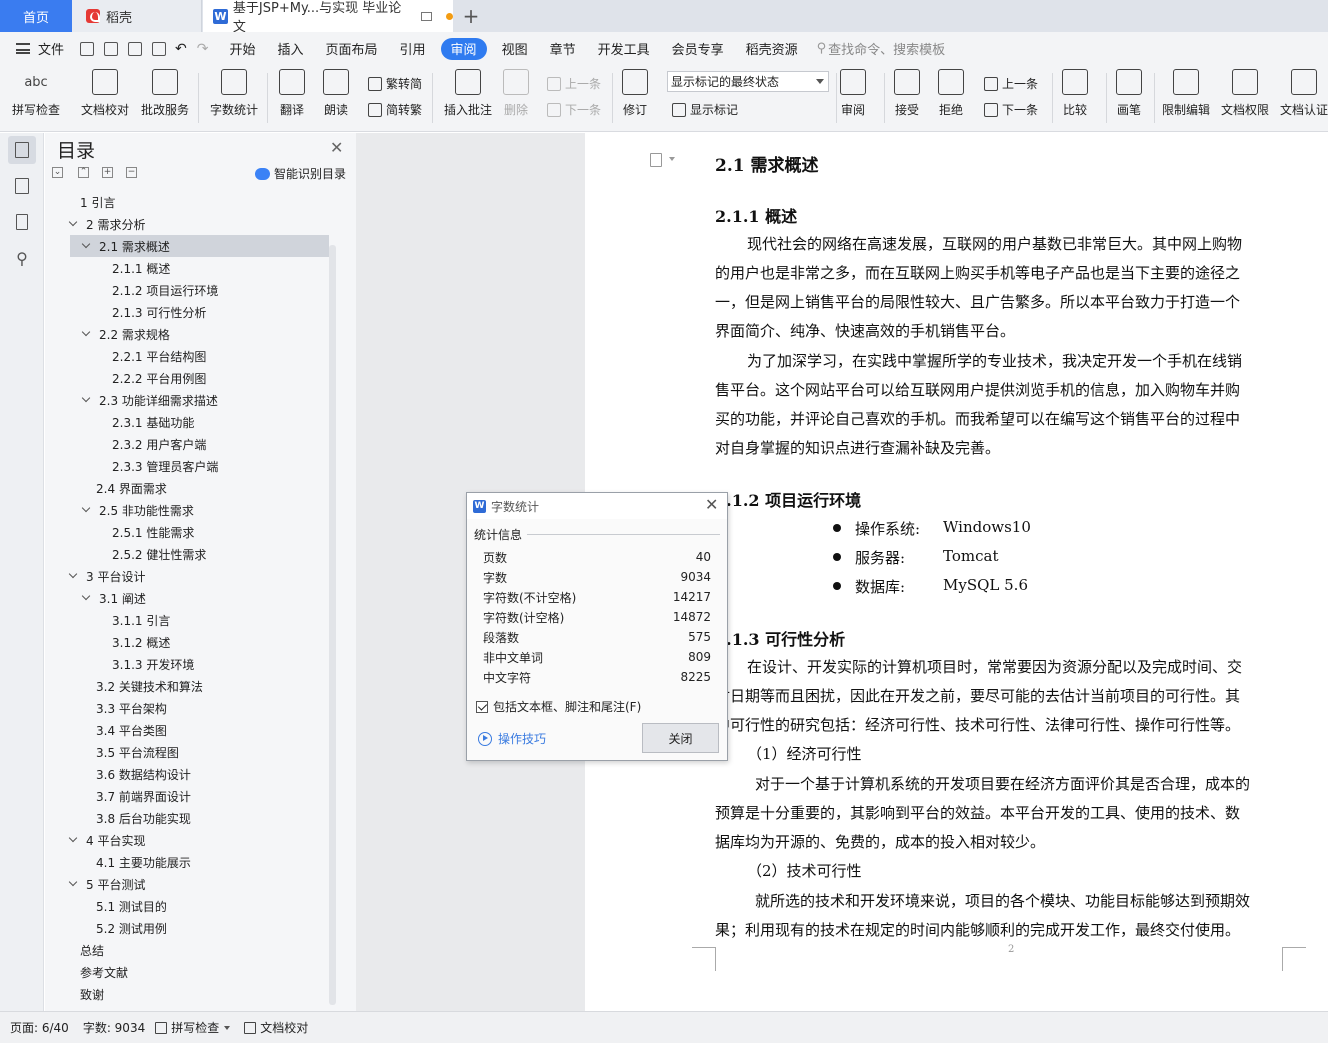  I want to click on page-indicator: 页面: 6/40, so click(39, 1027).